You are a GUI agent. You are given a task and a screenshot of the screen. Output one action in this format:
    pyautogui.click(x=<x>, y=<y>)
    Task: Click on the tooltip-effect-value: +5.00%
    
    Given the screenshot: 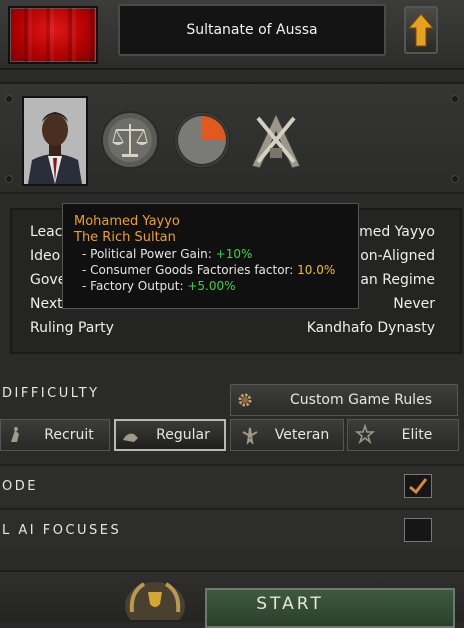 What is the action you would take?
    pyautogui.click(x=211, y=286)
    